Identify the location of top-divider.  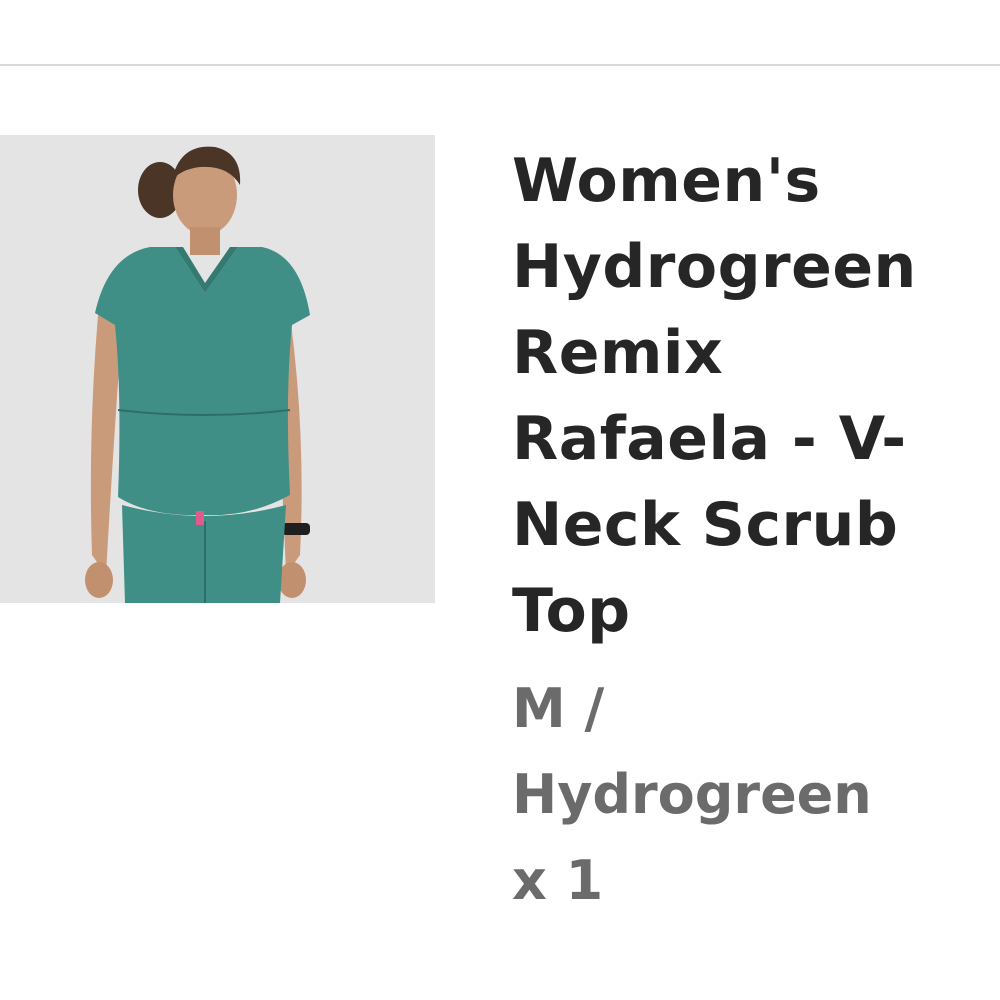
(500, 65).